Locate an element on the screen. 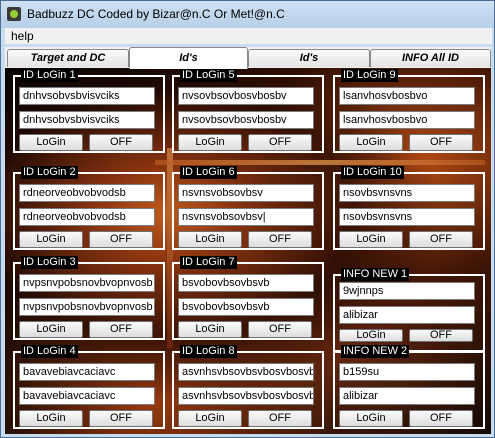 Image resolution: width=495 pixels, height=438 pixels. tab-ids-2: Id's is located at coordinates (309, 58).